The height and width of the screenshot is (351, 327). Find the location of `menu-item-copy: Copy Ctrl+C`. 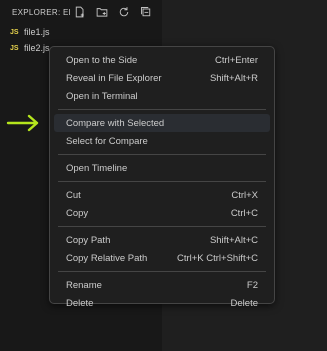

menu-item-copy: Copy Ctrl+C is located at coordinates (162, 213).